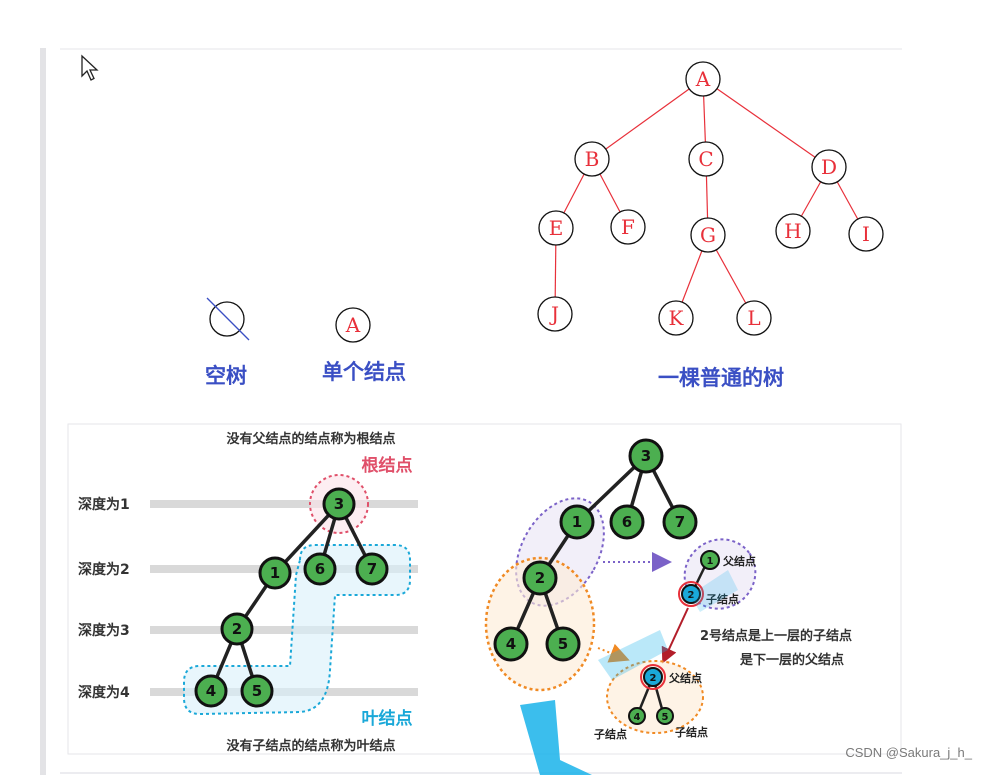 This screenshot has width=988, height=775. Describe the element at coordinates (104, 569) in the screenshot. I see `depth-label-2: 深度为2` at that location.